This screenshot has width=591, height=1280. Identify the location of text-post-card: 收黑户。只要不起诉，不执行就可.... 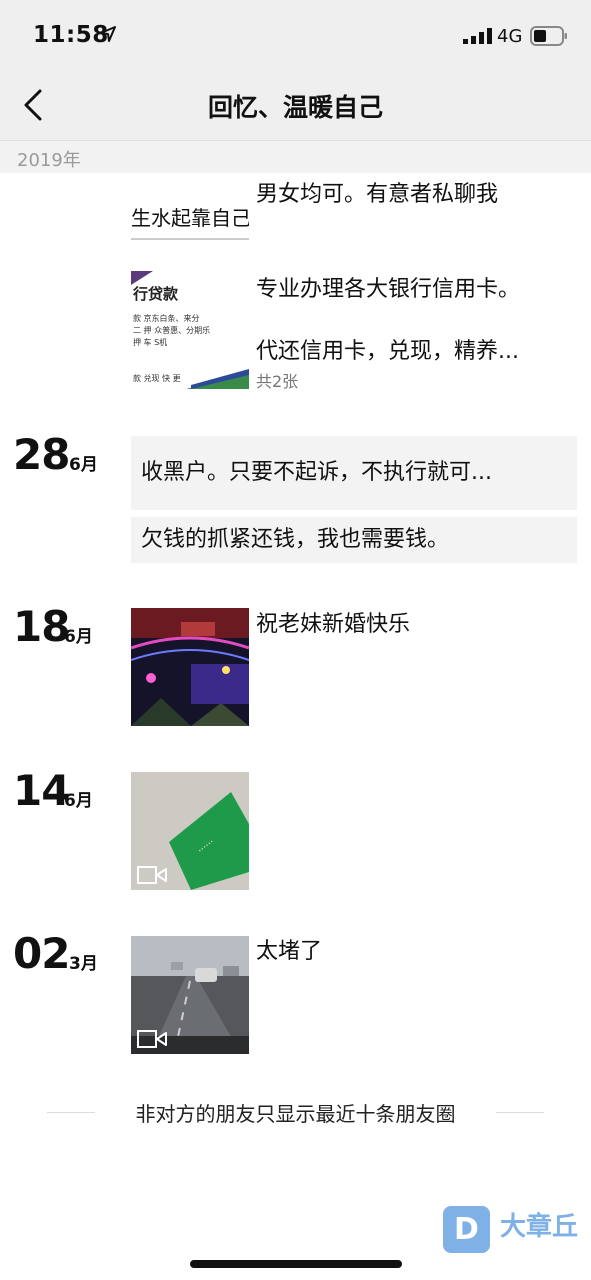
(354, 473).